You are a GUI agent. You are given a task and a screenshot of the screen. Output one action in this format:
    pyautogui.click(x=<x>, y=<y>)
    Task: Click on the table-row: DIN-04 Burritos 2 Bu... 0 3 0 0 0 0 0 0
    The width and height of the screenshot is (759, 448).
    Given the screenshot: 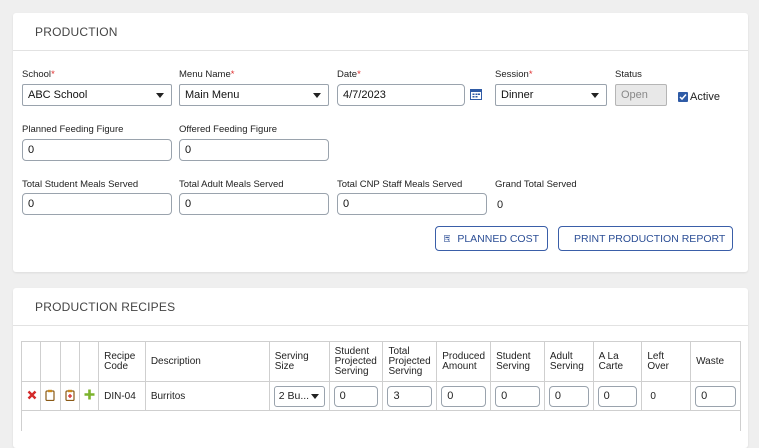 What is the action you would take?
    pyautogui.click(x=380, y=396)
    